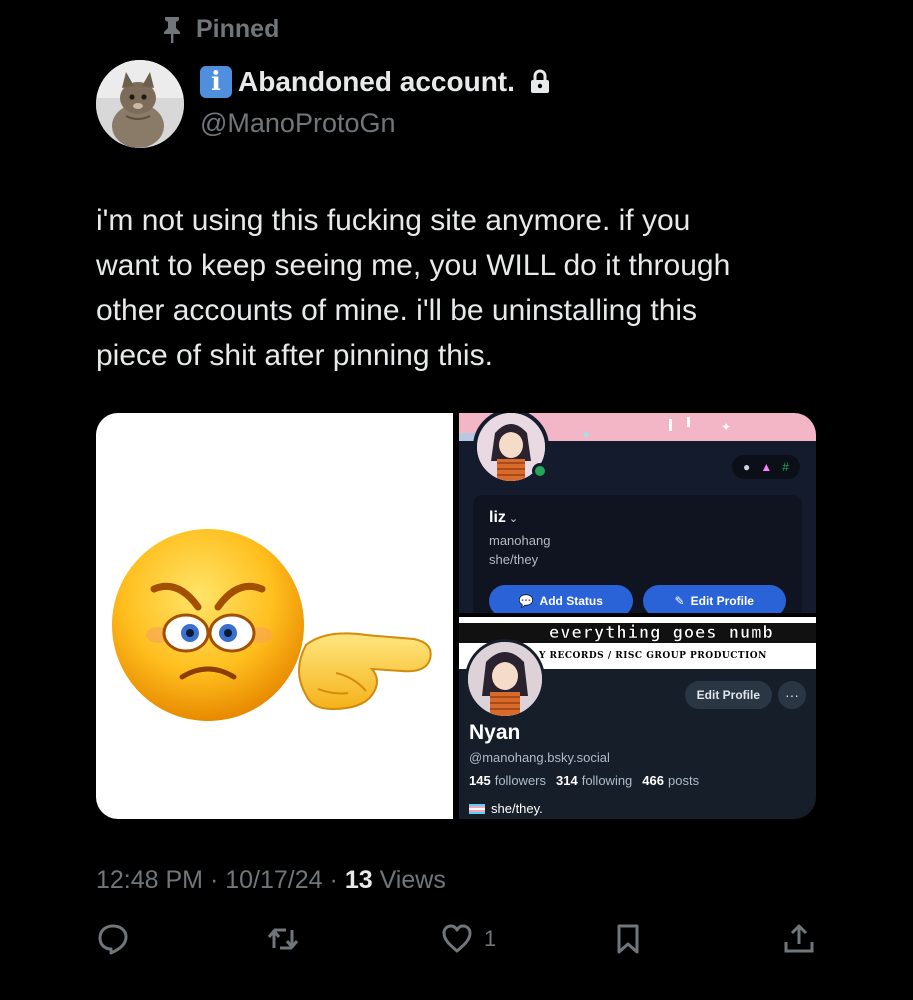  What do you see at coordinates (653, 656) in the screenshot?
I see `banner-subtitle: Y RECORDS / RISC GROUP PRODUCTION` at bounding box center [653, 656].